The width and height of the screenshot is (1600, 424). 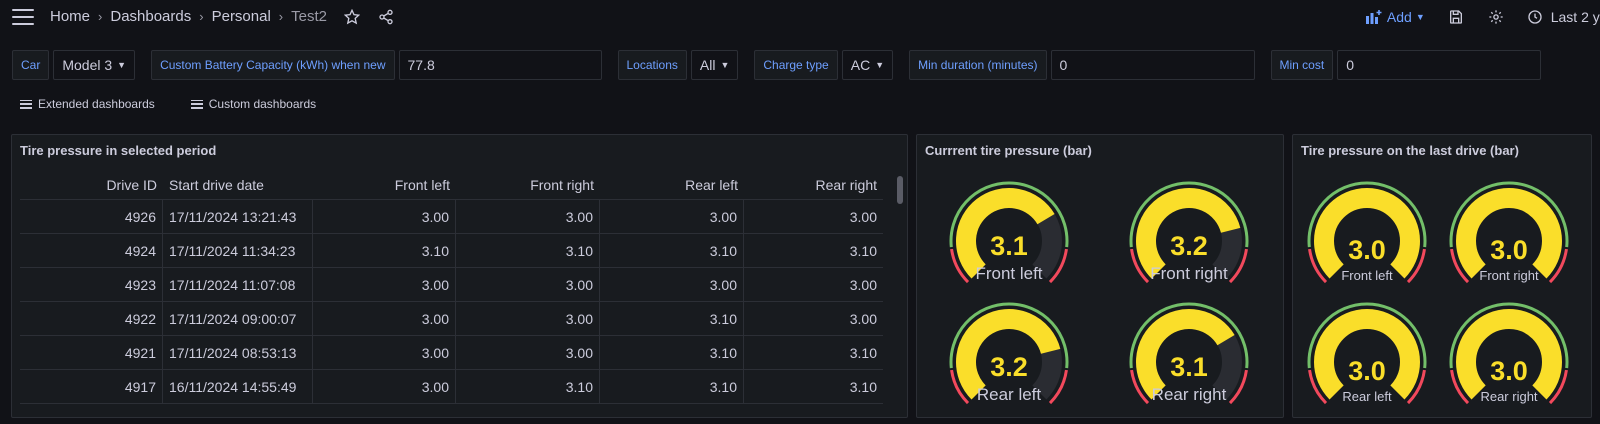 I want to click on cell-start-date: 17/11/2024 11:34:23, so click(x=238, y=250).